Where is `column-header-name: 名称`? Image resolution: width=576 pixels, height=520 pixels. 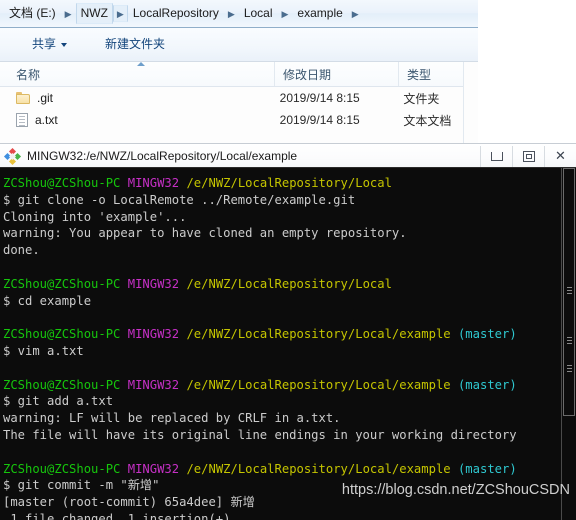
column-header-name: 名称 is located at coordinates (137, 74).